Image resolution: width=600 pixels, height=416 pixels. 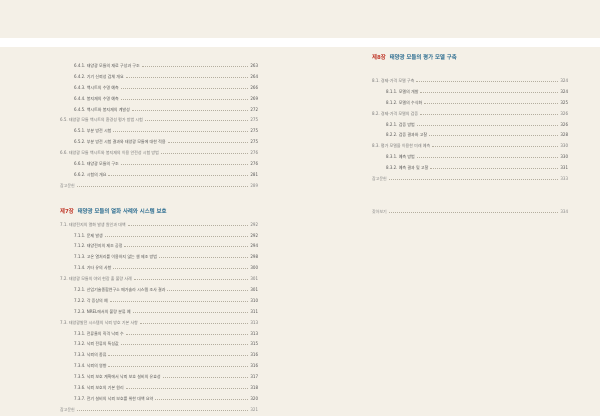 I want to click on toc-entry-title: 7.3.3. 낙뢰의 종류, so click(x=90, y=355).